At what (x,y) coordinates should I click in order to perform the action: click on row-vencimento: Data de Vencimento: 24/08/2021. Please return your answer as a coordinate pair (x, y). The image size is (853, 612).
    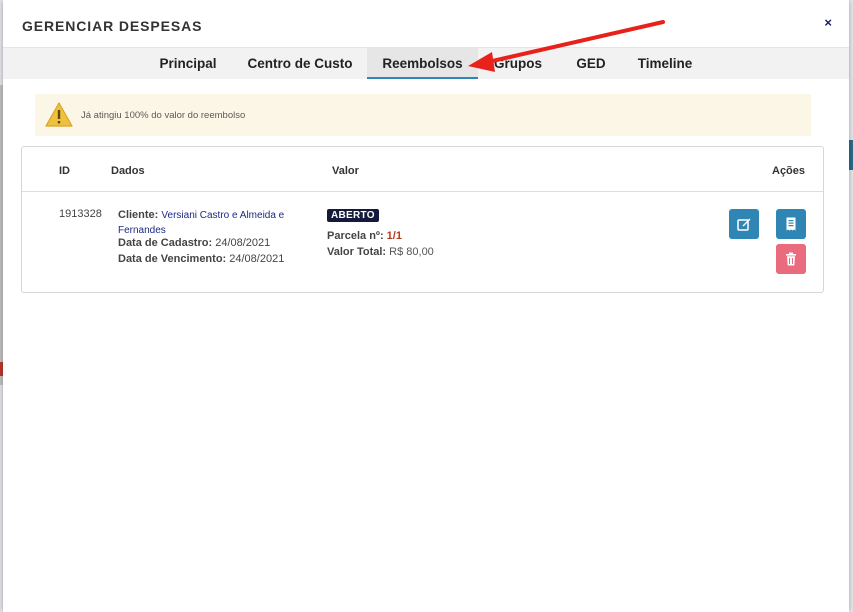
    Looking at the image, I should click on (201, 259).